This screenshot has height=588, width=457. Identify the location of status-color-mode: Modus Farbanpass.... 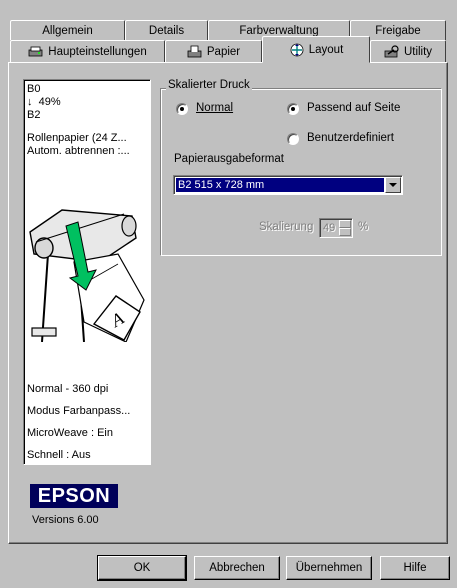
(79, 411).